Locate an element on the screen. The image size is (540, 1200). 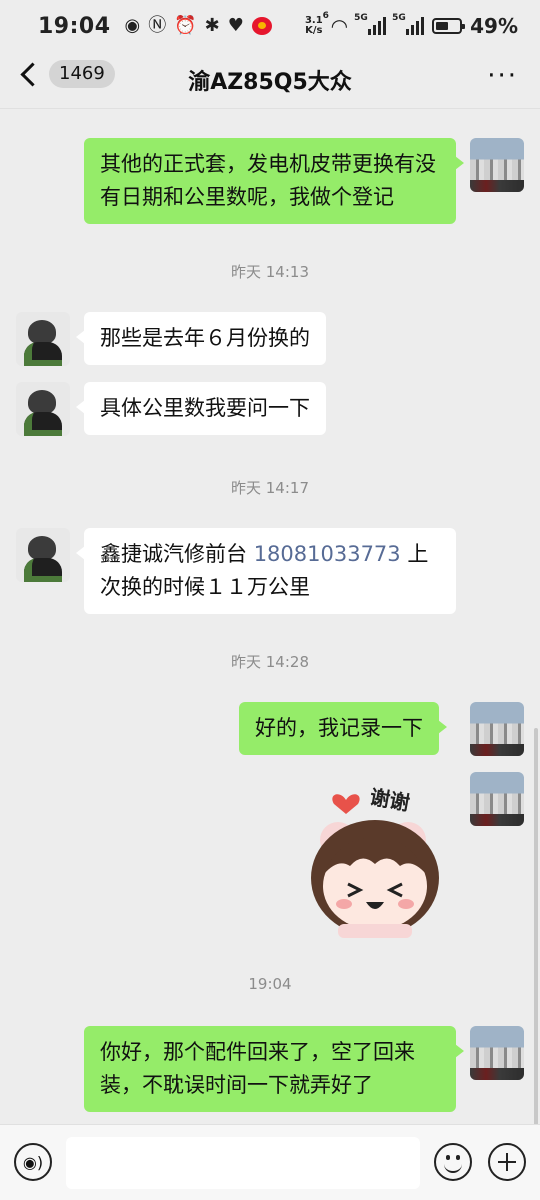
battery-icon is located at coordinates (449, 26).